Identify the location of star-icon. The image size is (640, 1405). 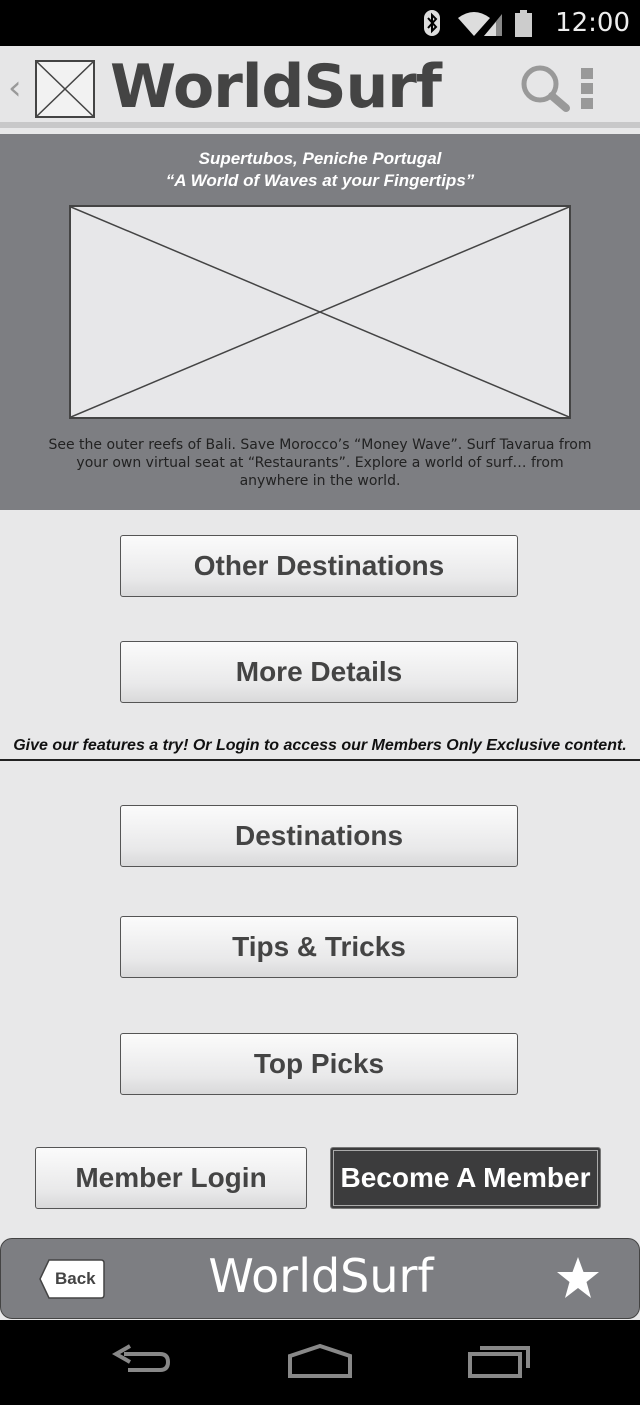
(578, 1278).